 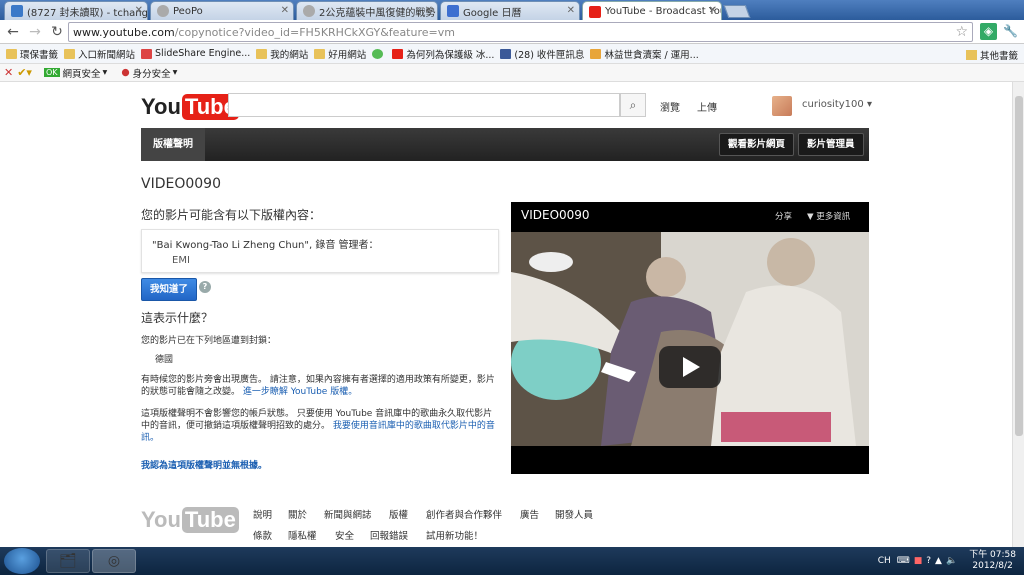 I want to click on footer-link: 新聞與網誌, so click(x=348, y=514).